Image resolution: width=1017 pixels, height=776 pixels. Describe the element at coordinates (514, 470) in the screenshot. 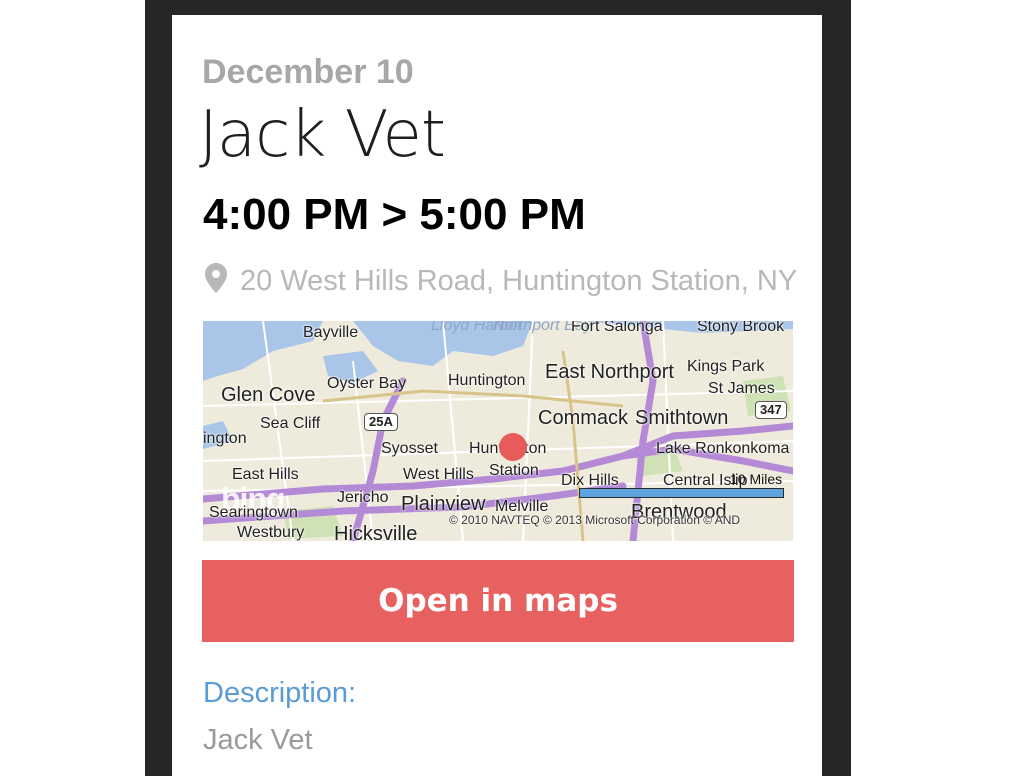

I see `map-label: Station` at that location.